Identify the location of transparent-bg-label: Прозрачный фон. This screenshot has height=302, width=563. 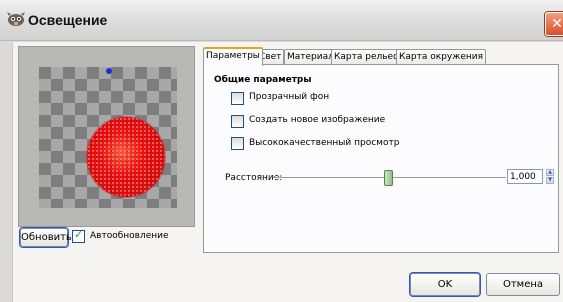
(289, 97).